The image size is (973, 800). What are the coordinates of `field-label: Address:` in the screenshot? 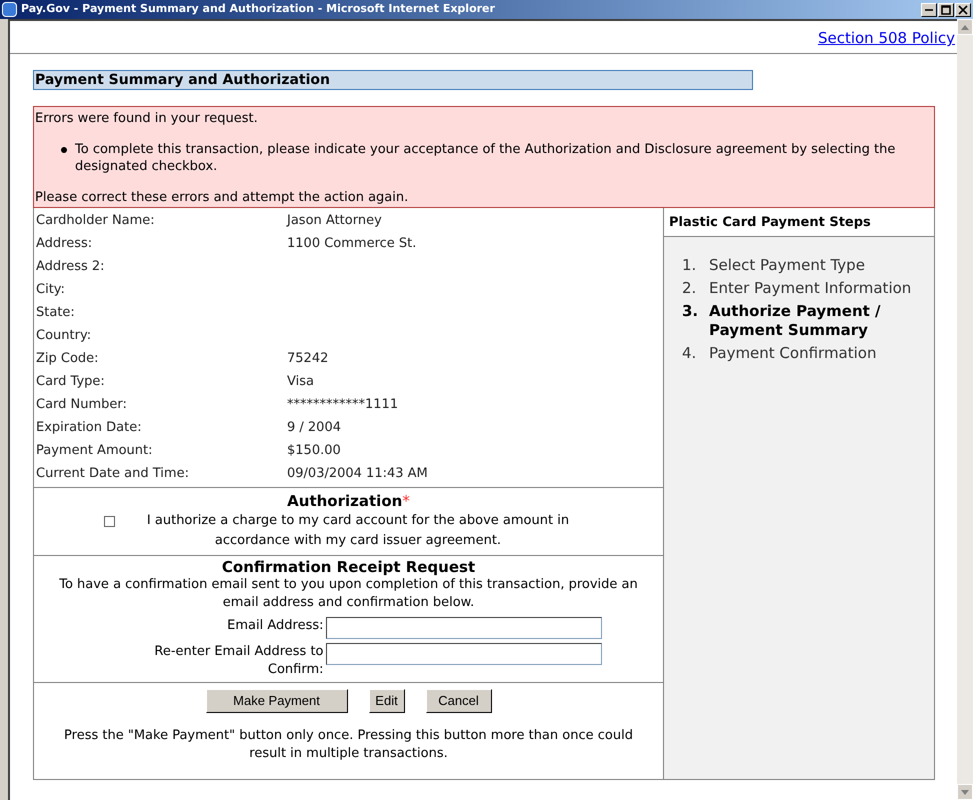 It's located at (65, 243).